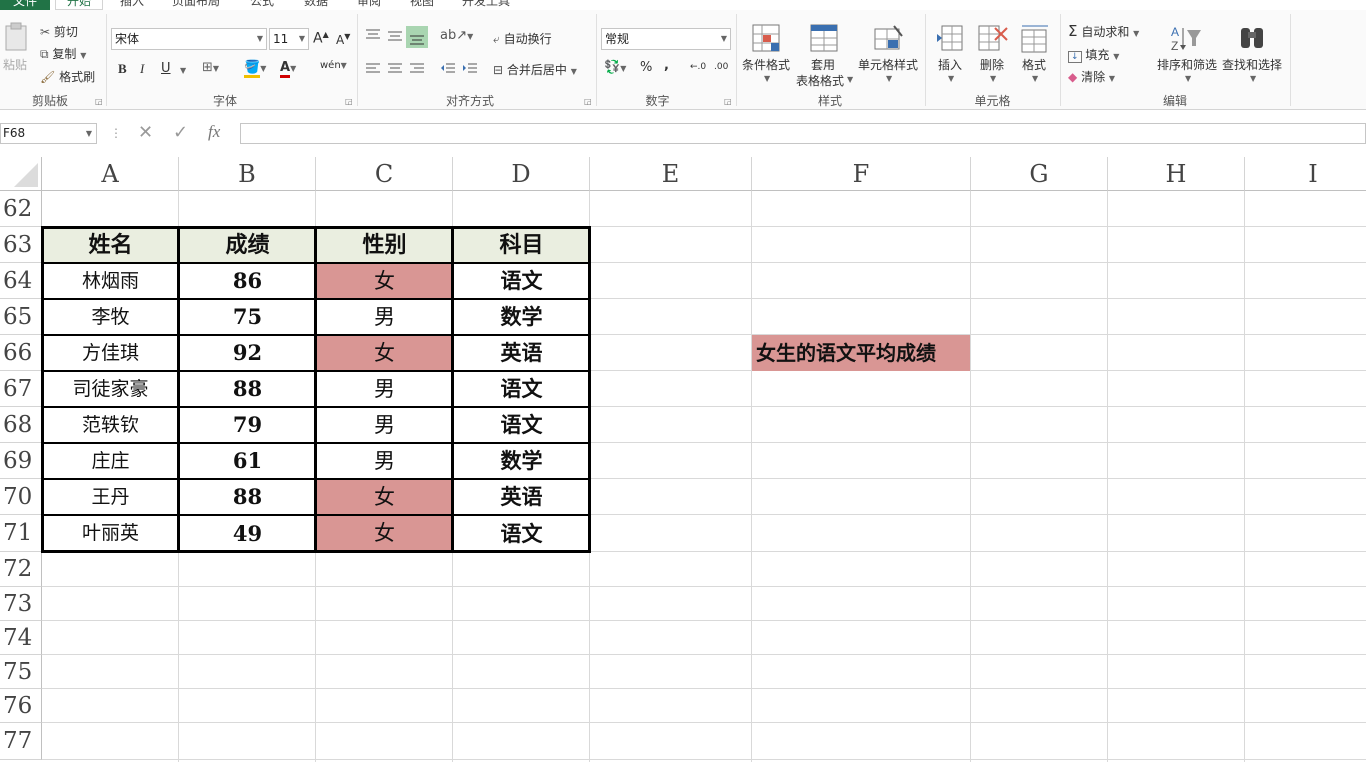  Describe the element at coordinates (289, 39) in the screenshot. I see `font-size-combo: 11 ▼` at that location.